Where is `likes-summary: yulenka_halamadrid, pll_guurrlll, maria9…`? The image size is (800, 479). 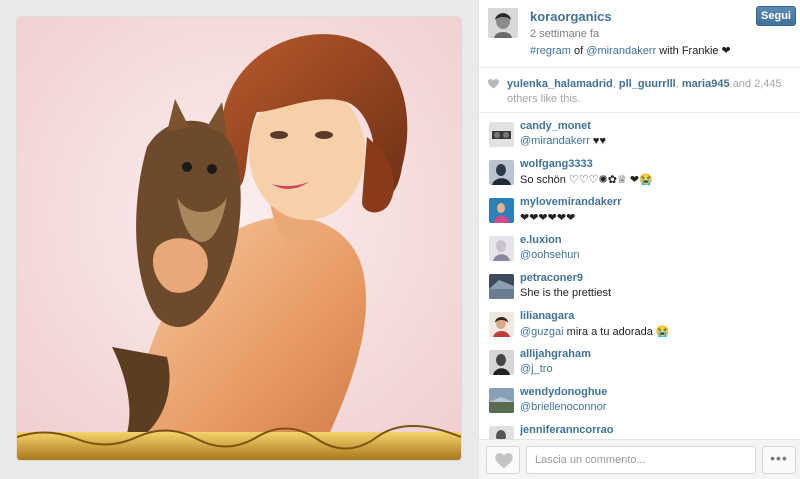 likes-summary: yulenka_halamadrid, pll_guurrlll, maria9… is located at coordinates (644, 91).